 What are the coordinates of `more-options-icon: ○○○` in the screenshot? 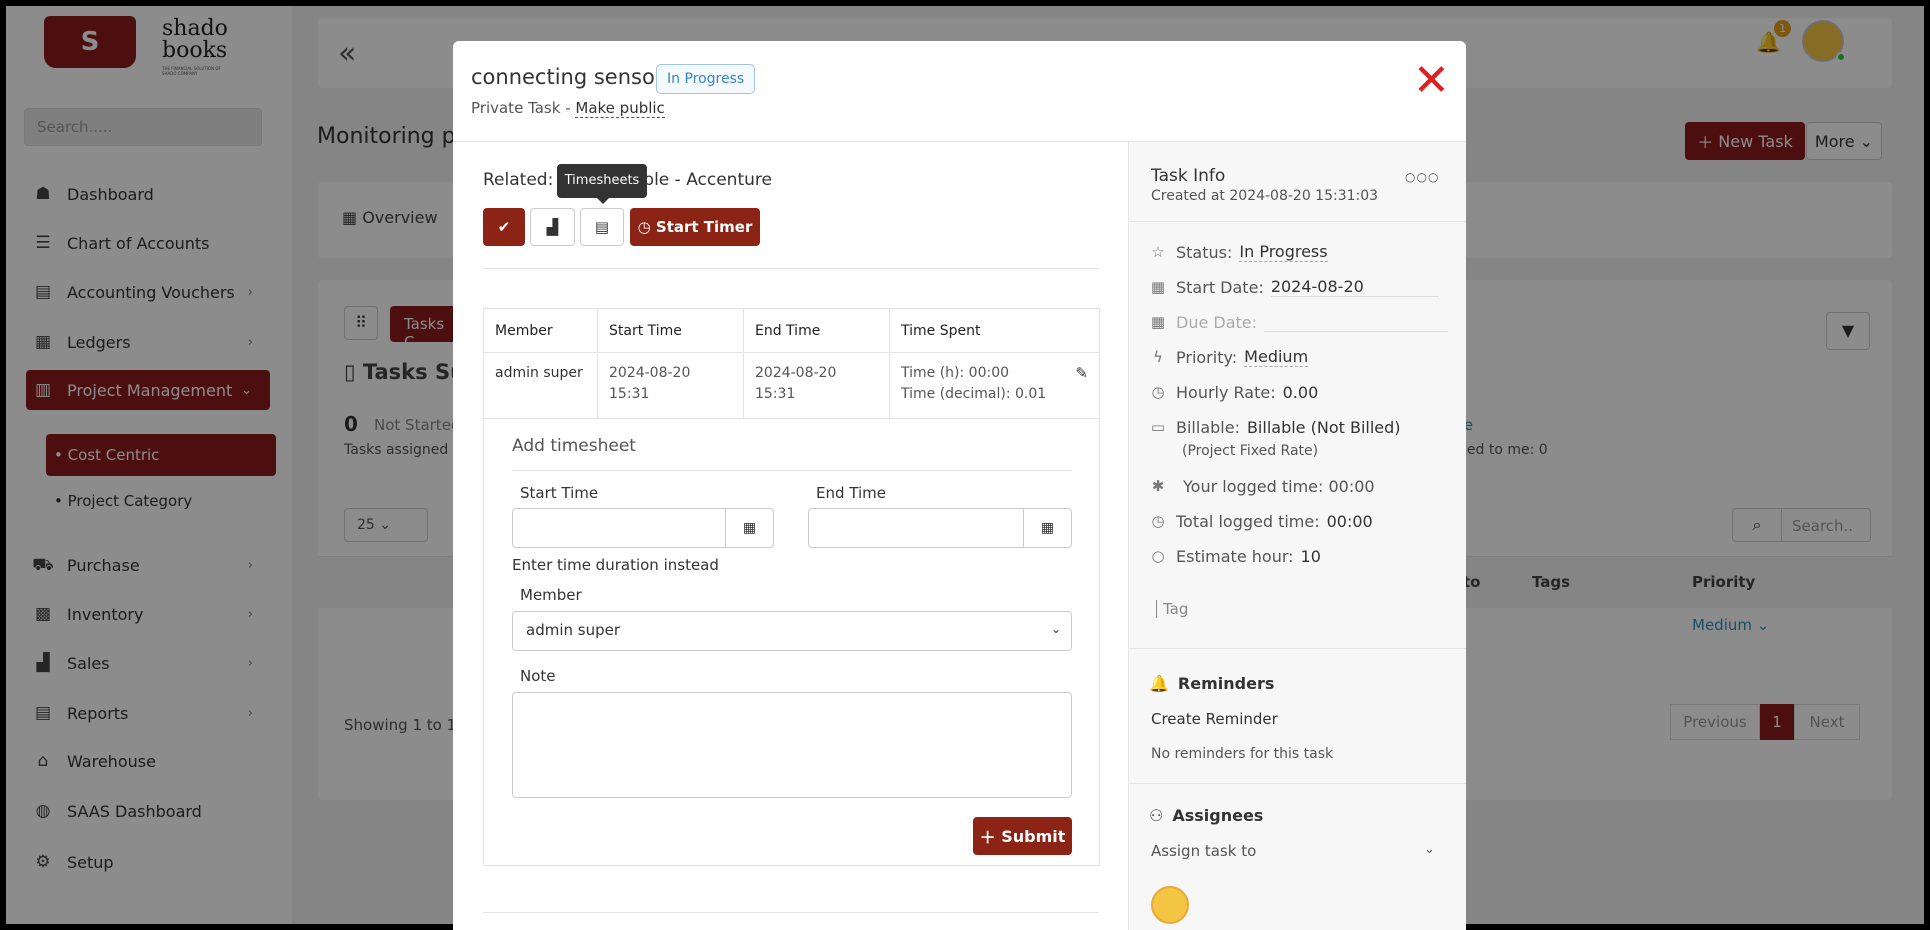 It's located at (1422, 177).